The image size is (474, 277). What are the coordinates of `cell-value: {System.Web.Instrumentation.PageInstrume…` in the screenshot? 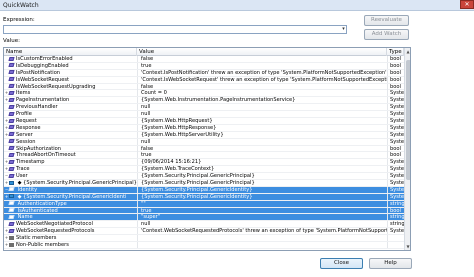 It's located at (262, 100).